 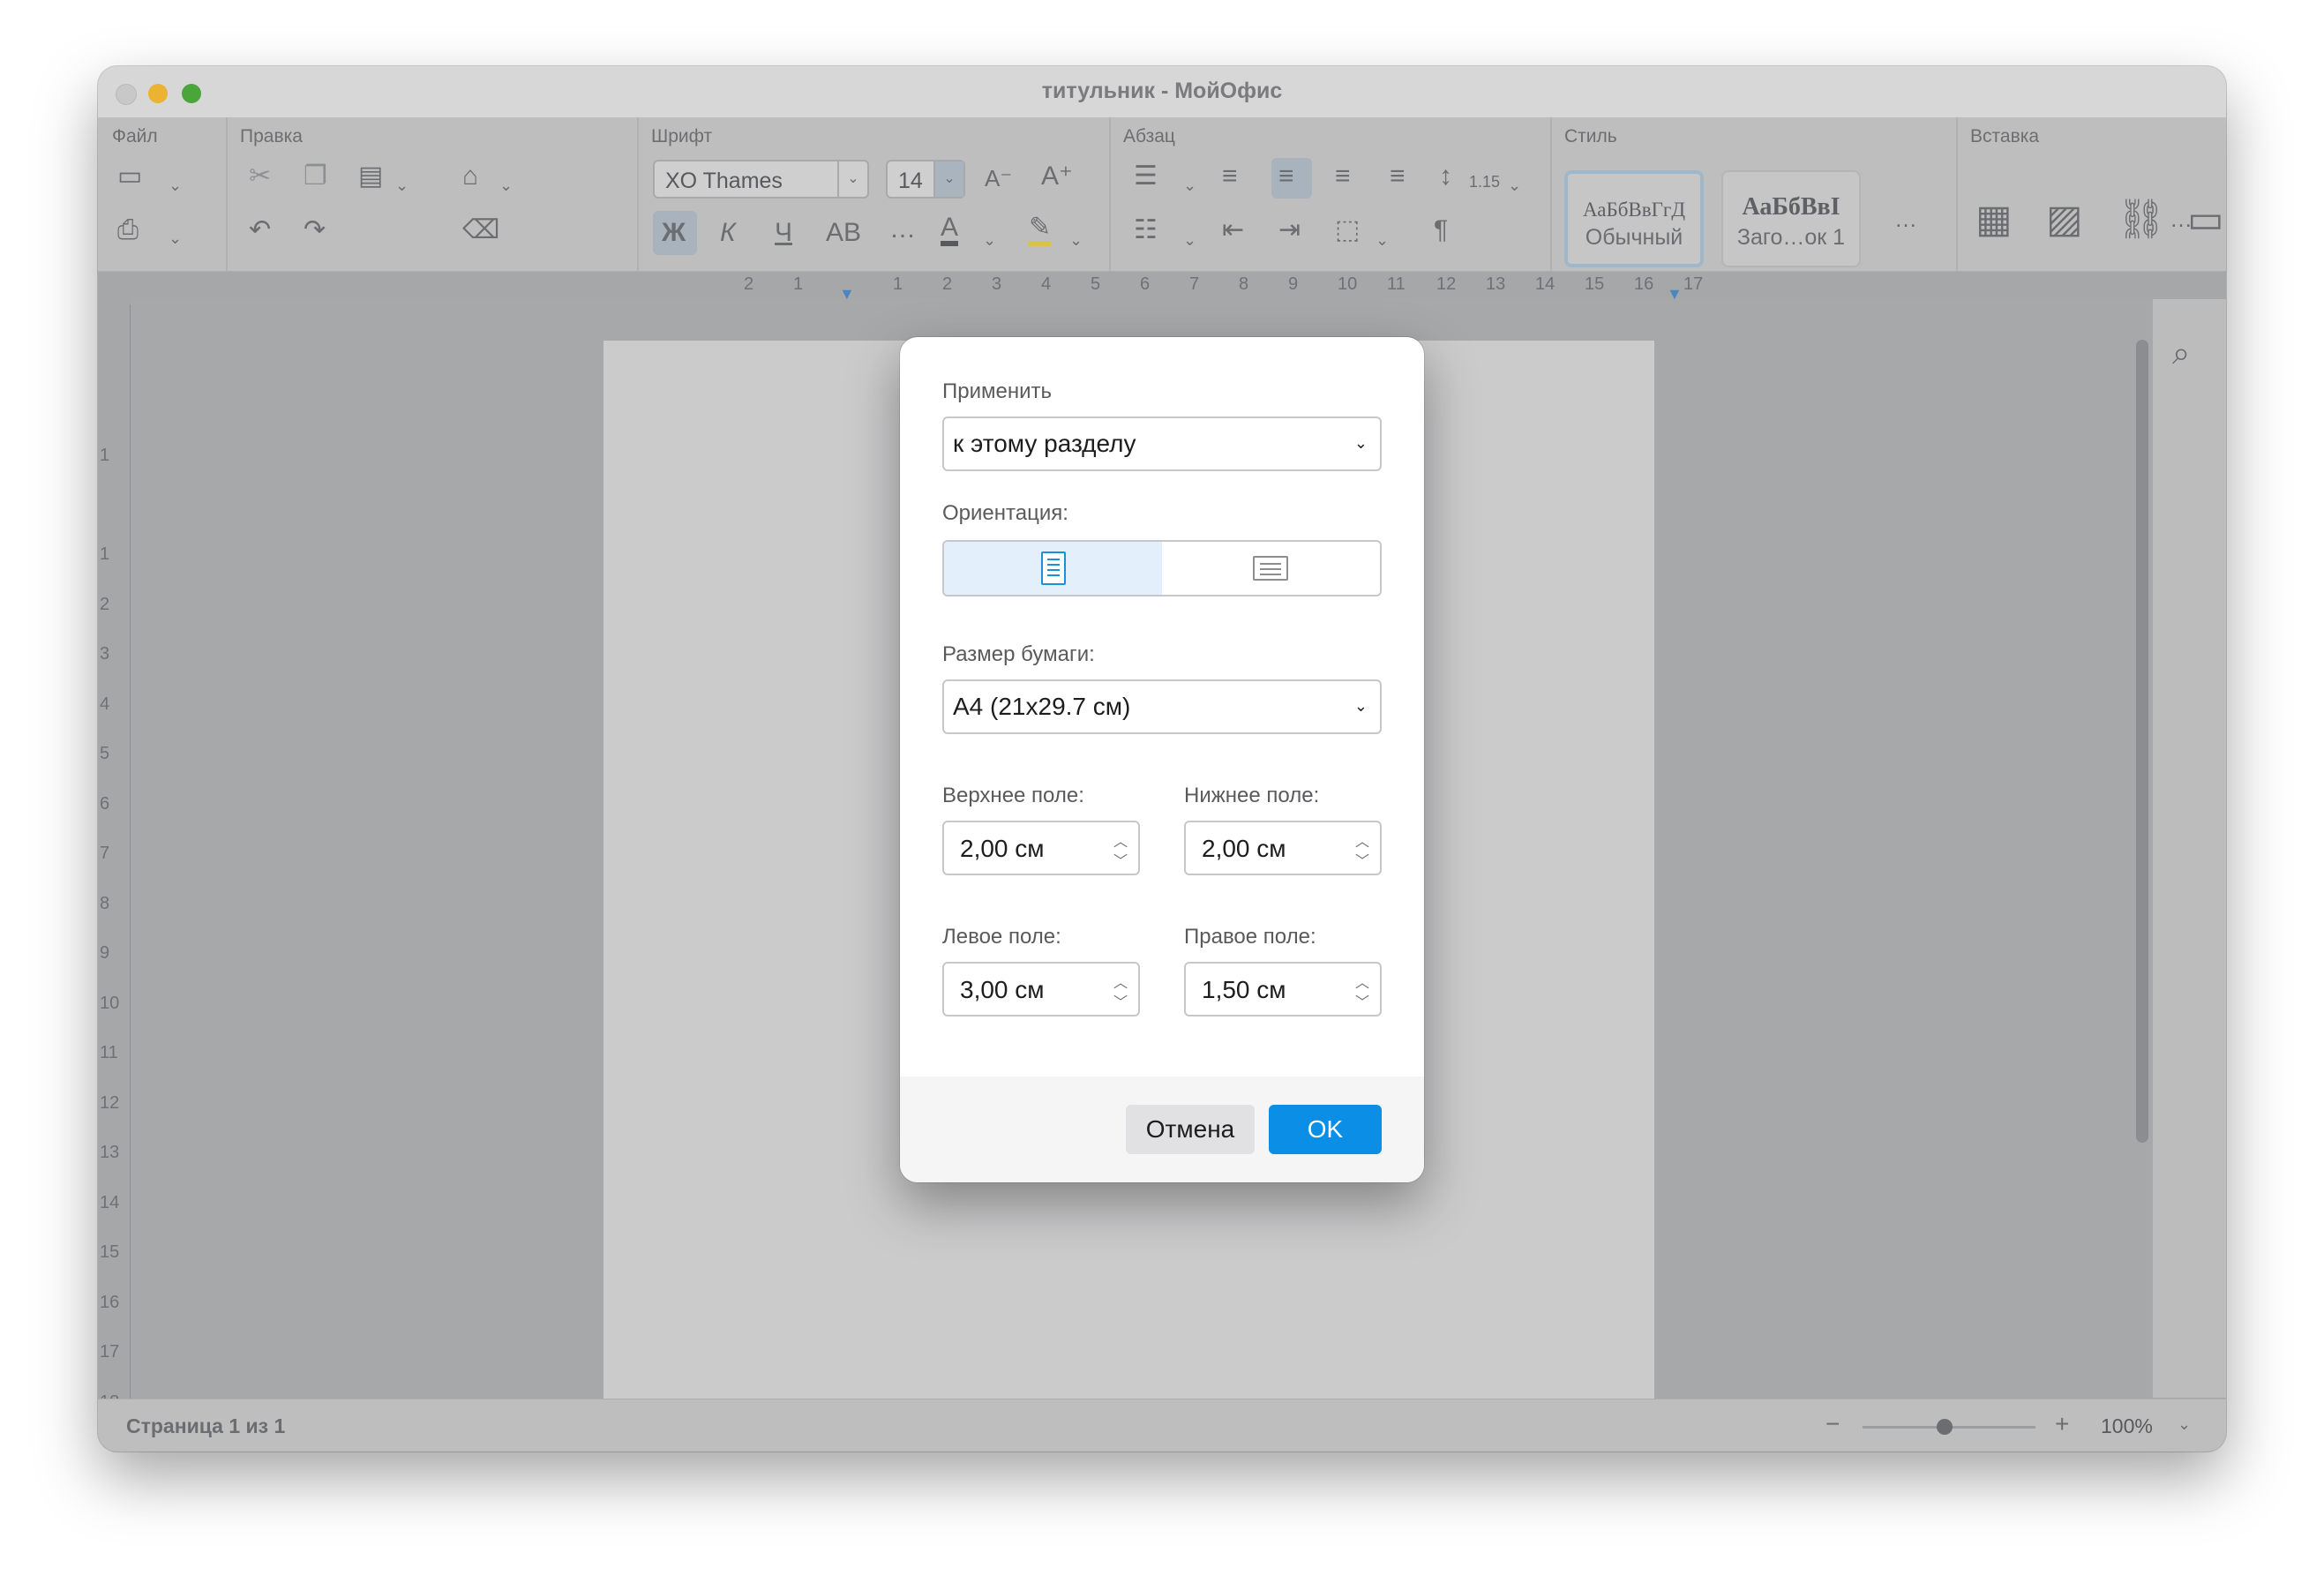 I want to click on style-normal: АаБбВвГгД Обычный, so click(x=1634, y=218).